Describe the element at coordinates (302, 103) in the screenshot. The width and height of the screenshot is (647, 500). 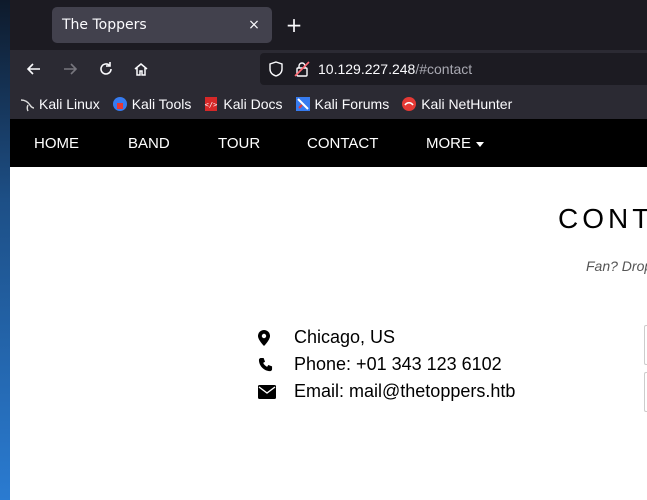
I see `kali-forums-icon` at that location.